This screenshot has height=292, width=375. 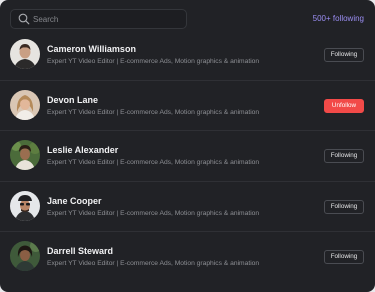 What do you see at coordinates (91, 49) in the screenshot?
I see `user-name: Cameron Williamson` at bounding box center [91, 49].